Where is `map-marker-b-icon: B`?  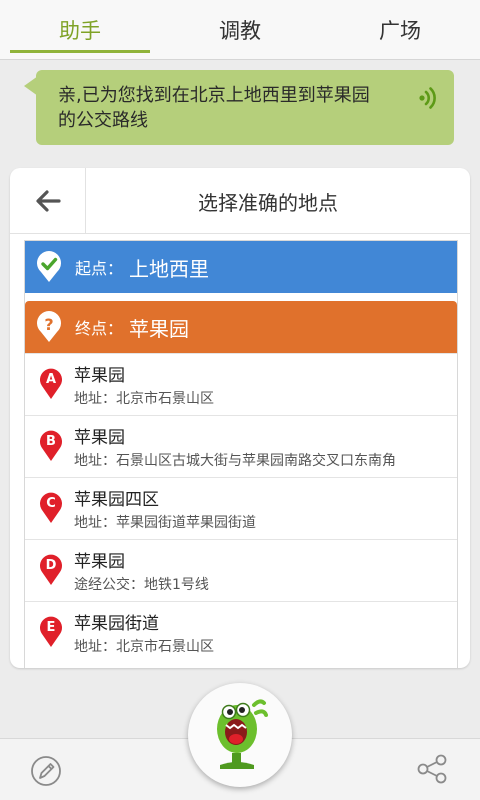
map-marker-b-icon: B is located at coordinates (51, 445).